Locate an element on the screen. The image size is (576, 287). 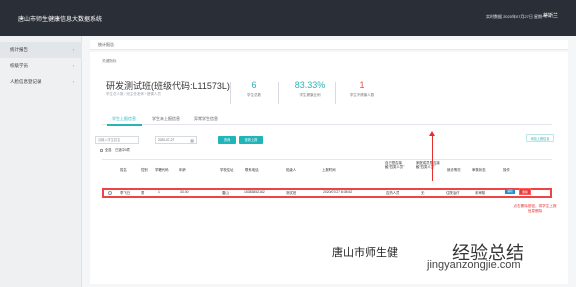
sidebar: 统计报告 › 校级学员 › 人脸信息登记录 › is located at coordinates (41, 161).